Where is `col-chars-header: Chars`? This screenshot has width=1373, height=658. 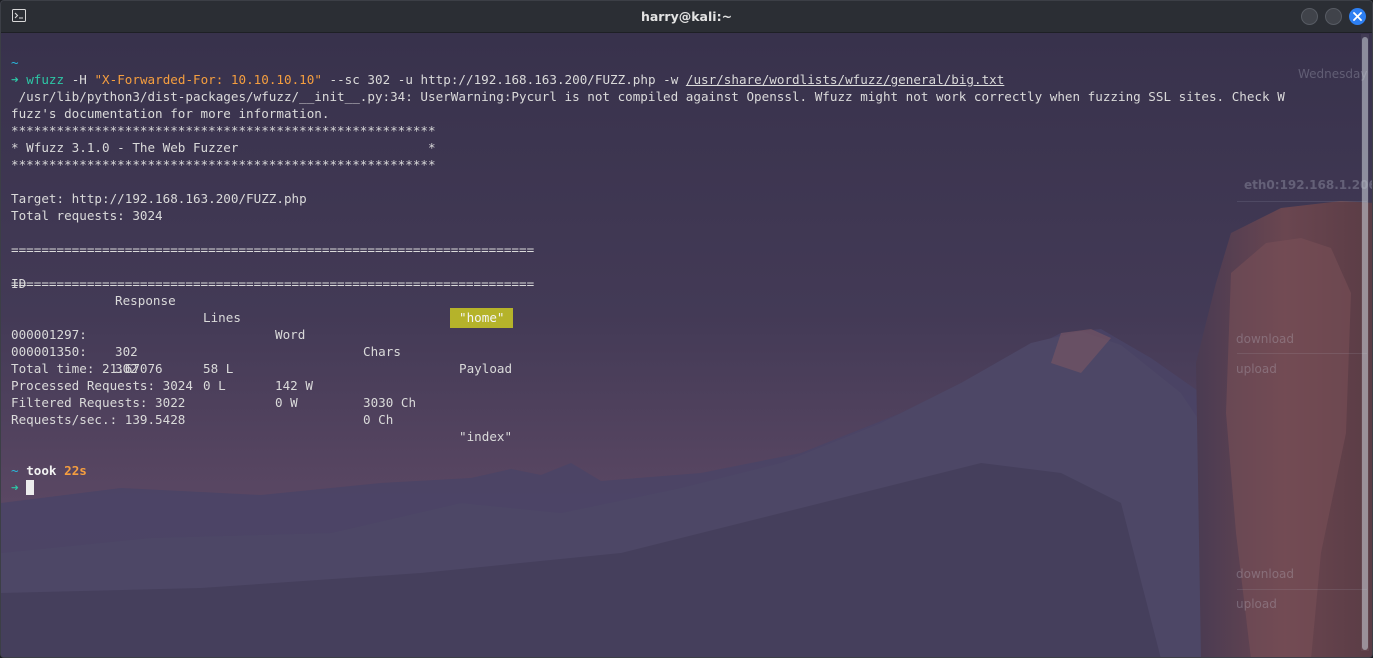
col-chars-header: Chars is located at coordinates (382, 351).